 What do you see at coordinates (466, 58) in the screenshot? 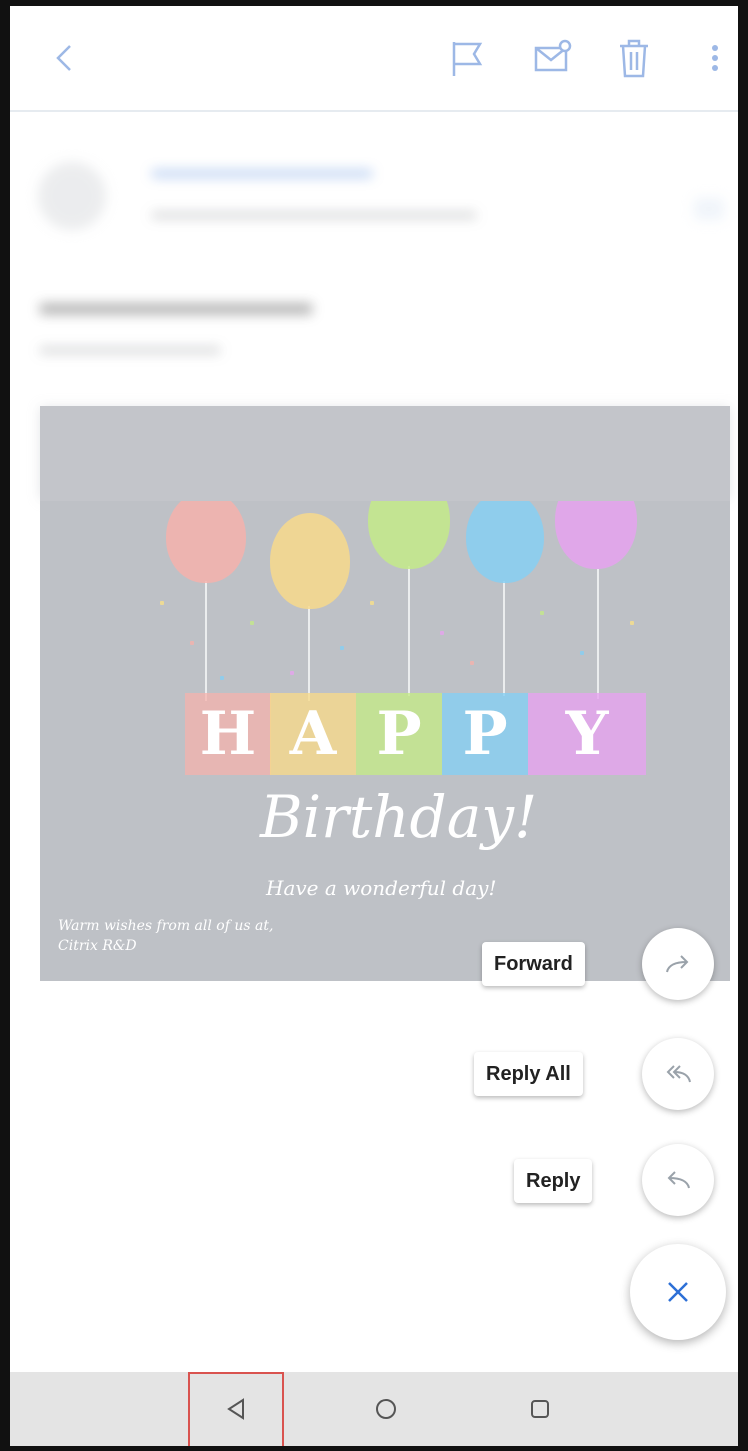
I see `flag-icon` at bounding box center [466, 58].